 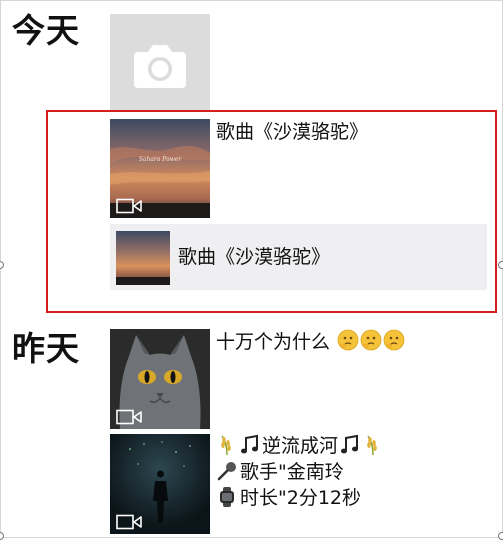 I want to click on post-text-line: 歌手"金南玲, so click(x=301, y=472).